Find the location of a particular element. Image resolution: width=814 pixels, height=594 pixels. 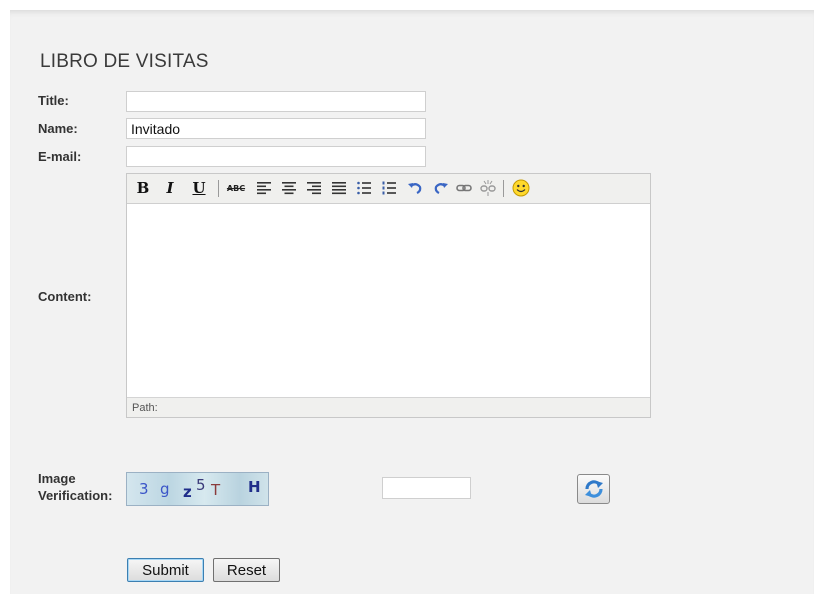

captcha-char: H is located at coordinates (254, 487).